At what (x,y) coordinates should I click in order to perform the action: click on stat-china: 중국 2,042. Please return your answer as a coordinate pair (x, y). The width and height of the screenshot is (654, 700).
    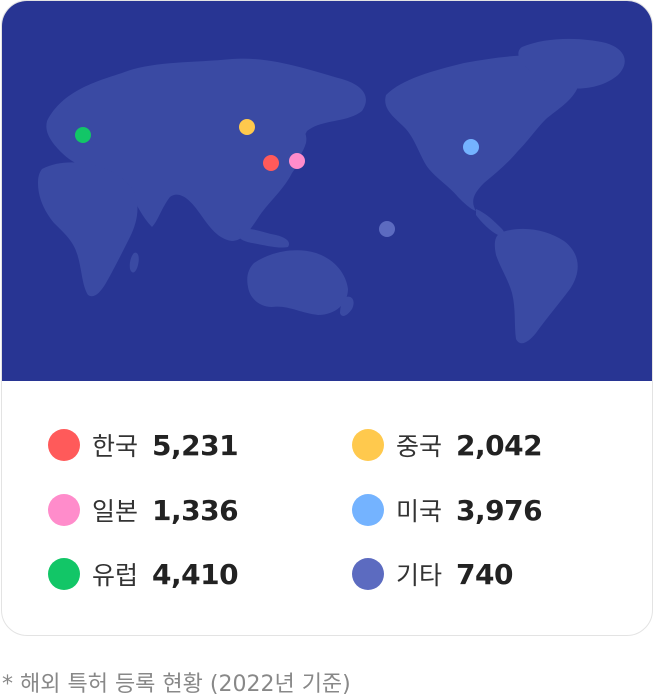
    Looking at the image, I should click on (447, 445).